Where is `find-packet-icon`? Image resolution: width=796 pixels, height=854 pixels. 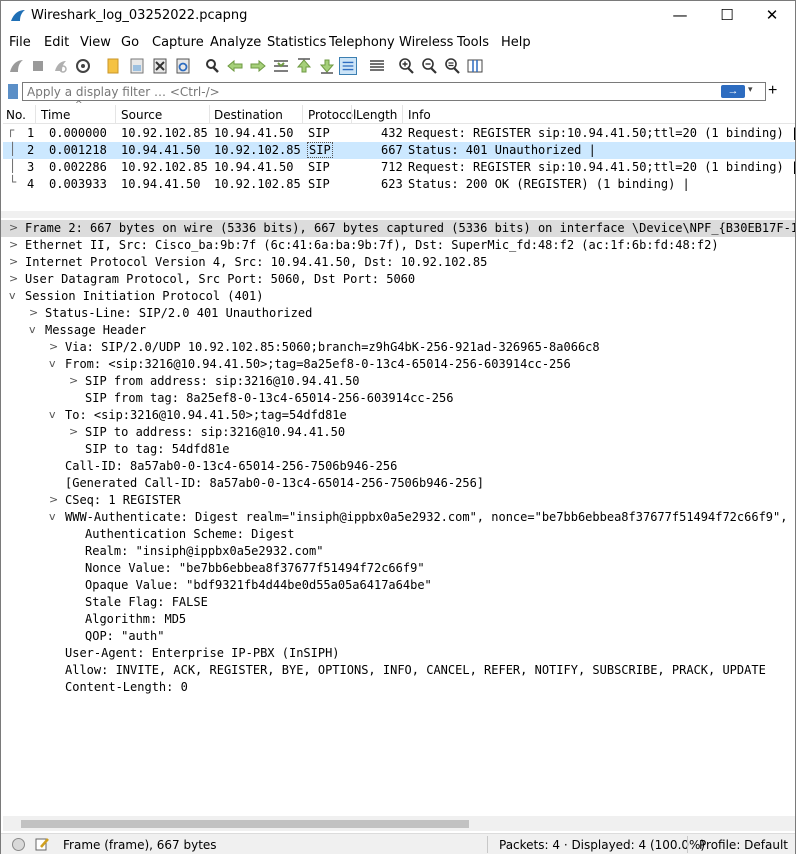 find-packet-icon is located at coordinates (212, 66).